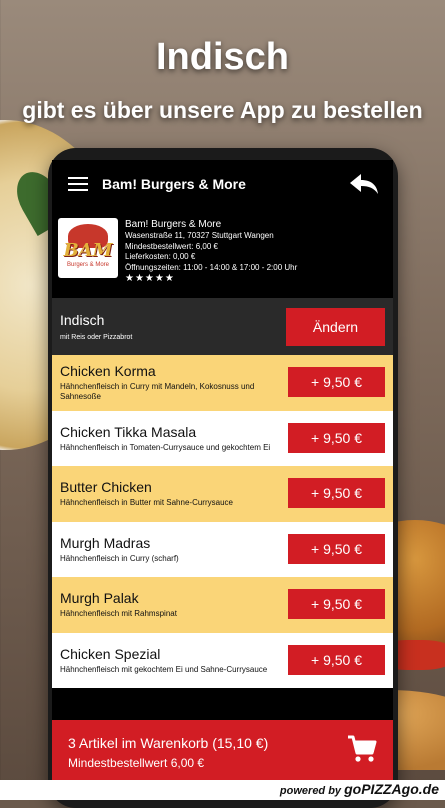 The height and width of the screenshot is (808, 445). Describe the element at coordinates (87, 265) in the screenshot. I see `logo-subtext: Burgers & More` at that location.